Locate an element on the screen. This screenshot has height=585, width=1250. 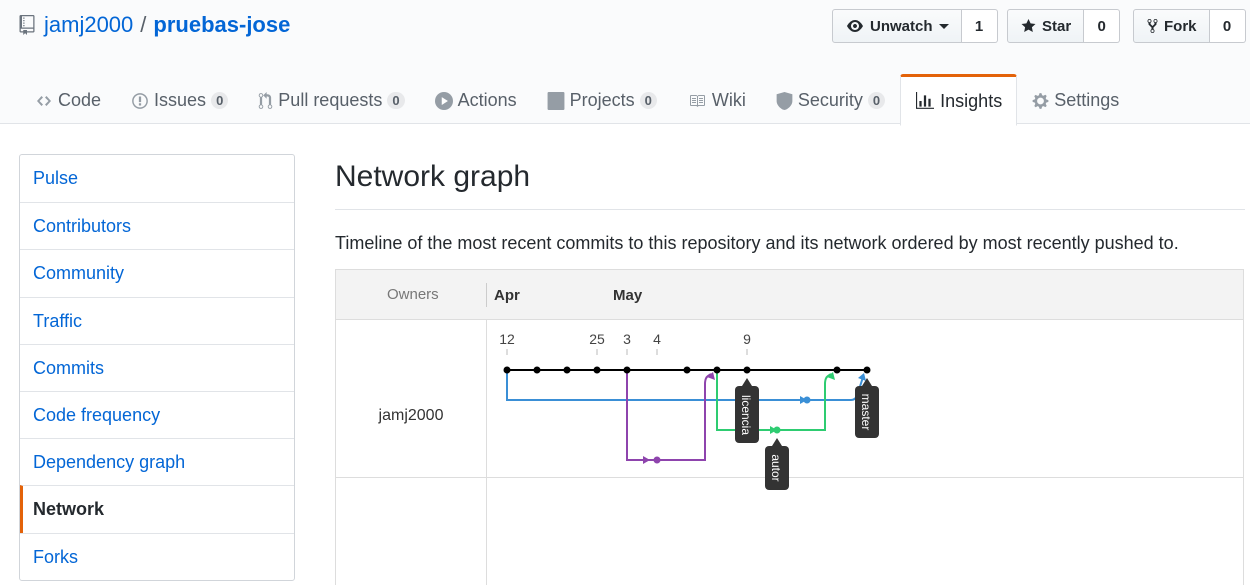
chevron-down-icon is located at coordinates (943, 26).